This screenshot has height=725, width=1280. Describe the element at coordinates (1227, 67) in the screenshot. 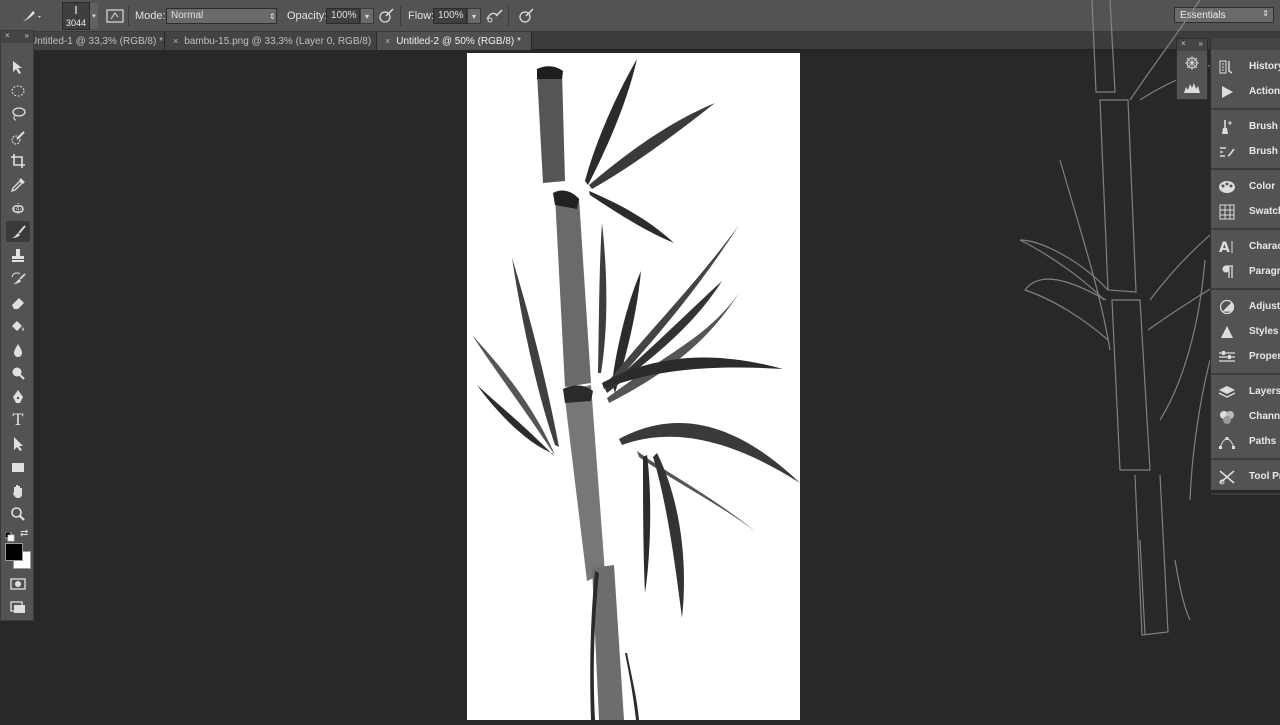

I see `history-icon` at that location.